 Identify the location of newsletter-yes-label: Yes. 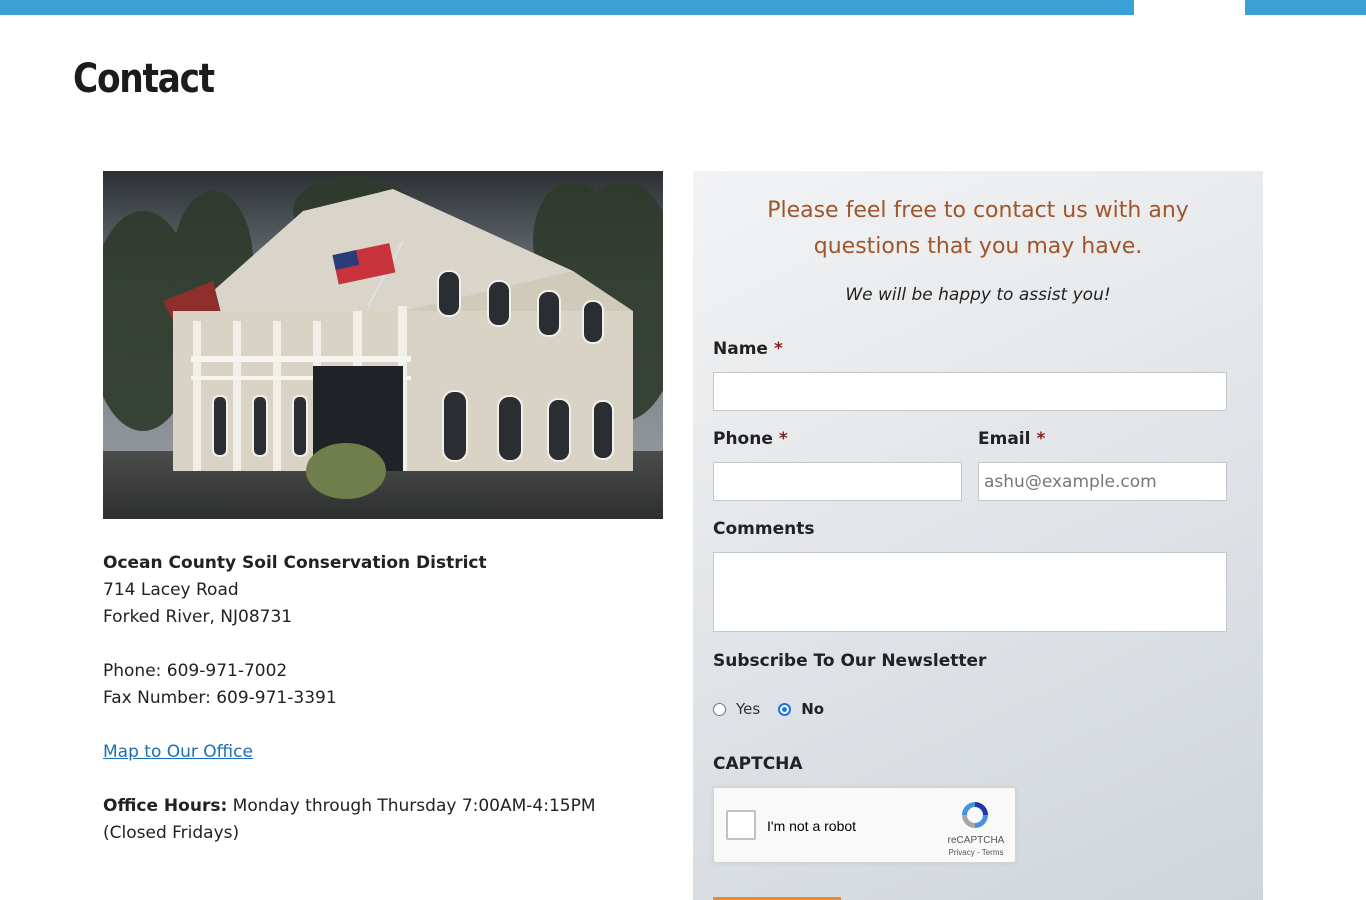
(748, 709).